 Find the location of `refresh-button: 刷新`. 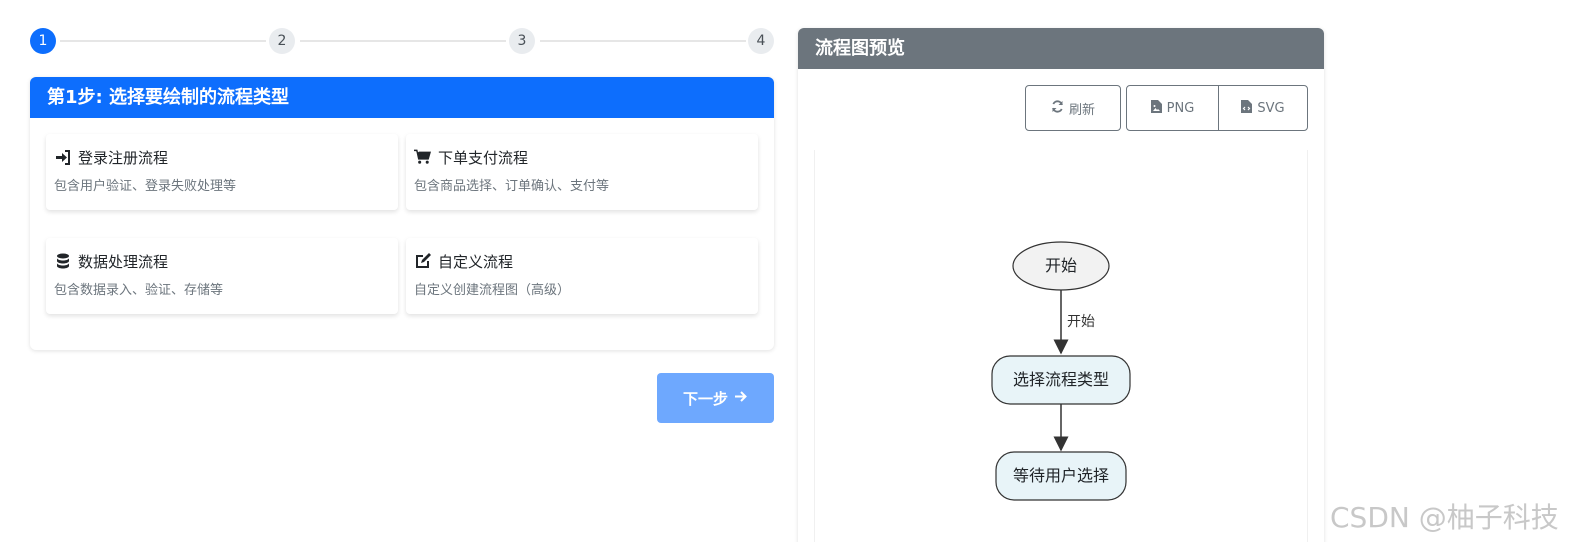

refresh-button: 刷新 is located at coordinates (1073, 108).